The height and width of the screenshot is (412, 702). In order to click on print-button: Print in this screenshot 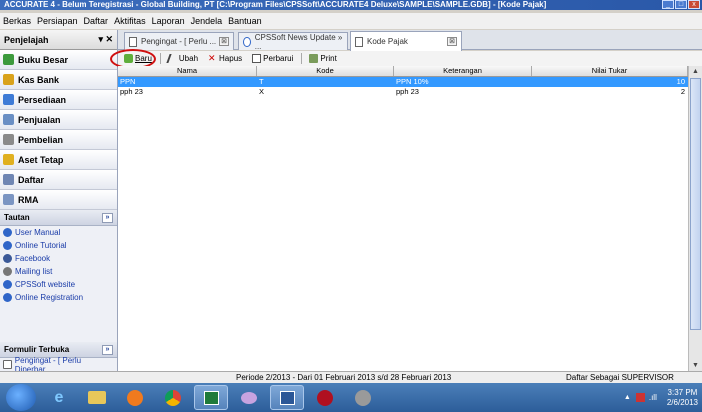, I will do `click(322, 58)`.